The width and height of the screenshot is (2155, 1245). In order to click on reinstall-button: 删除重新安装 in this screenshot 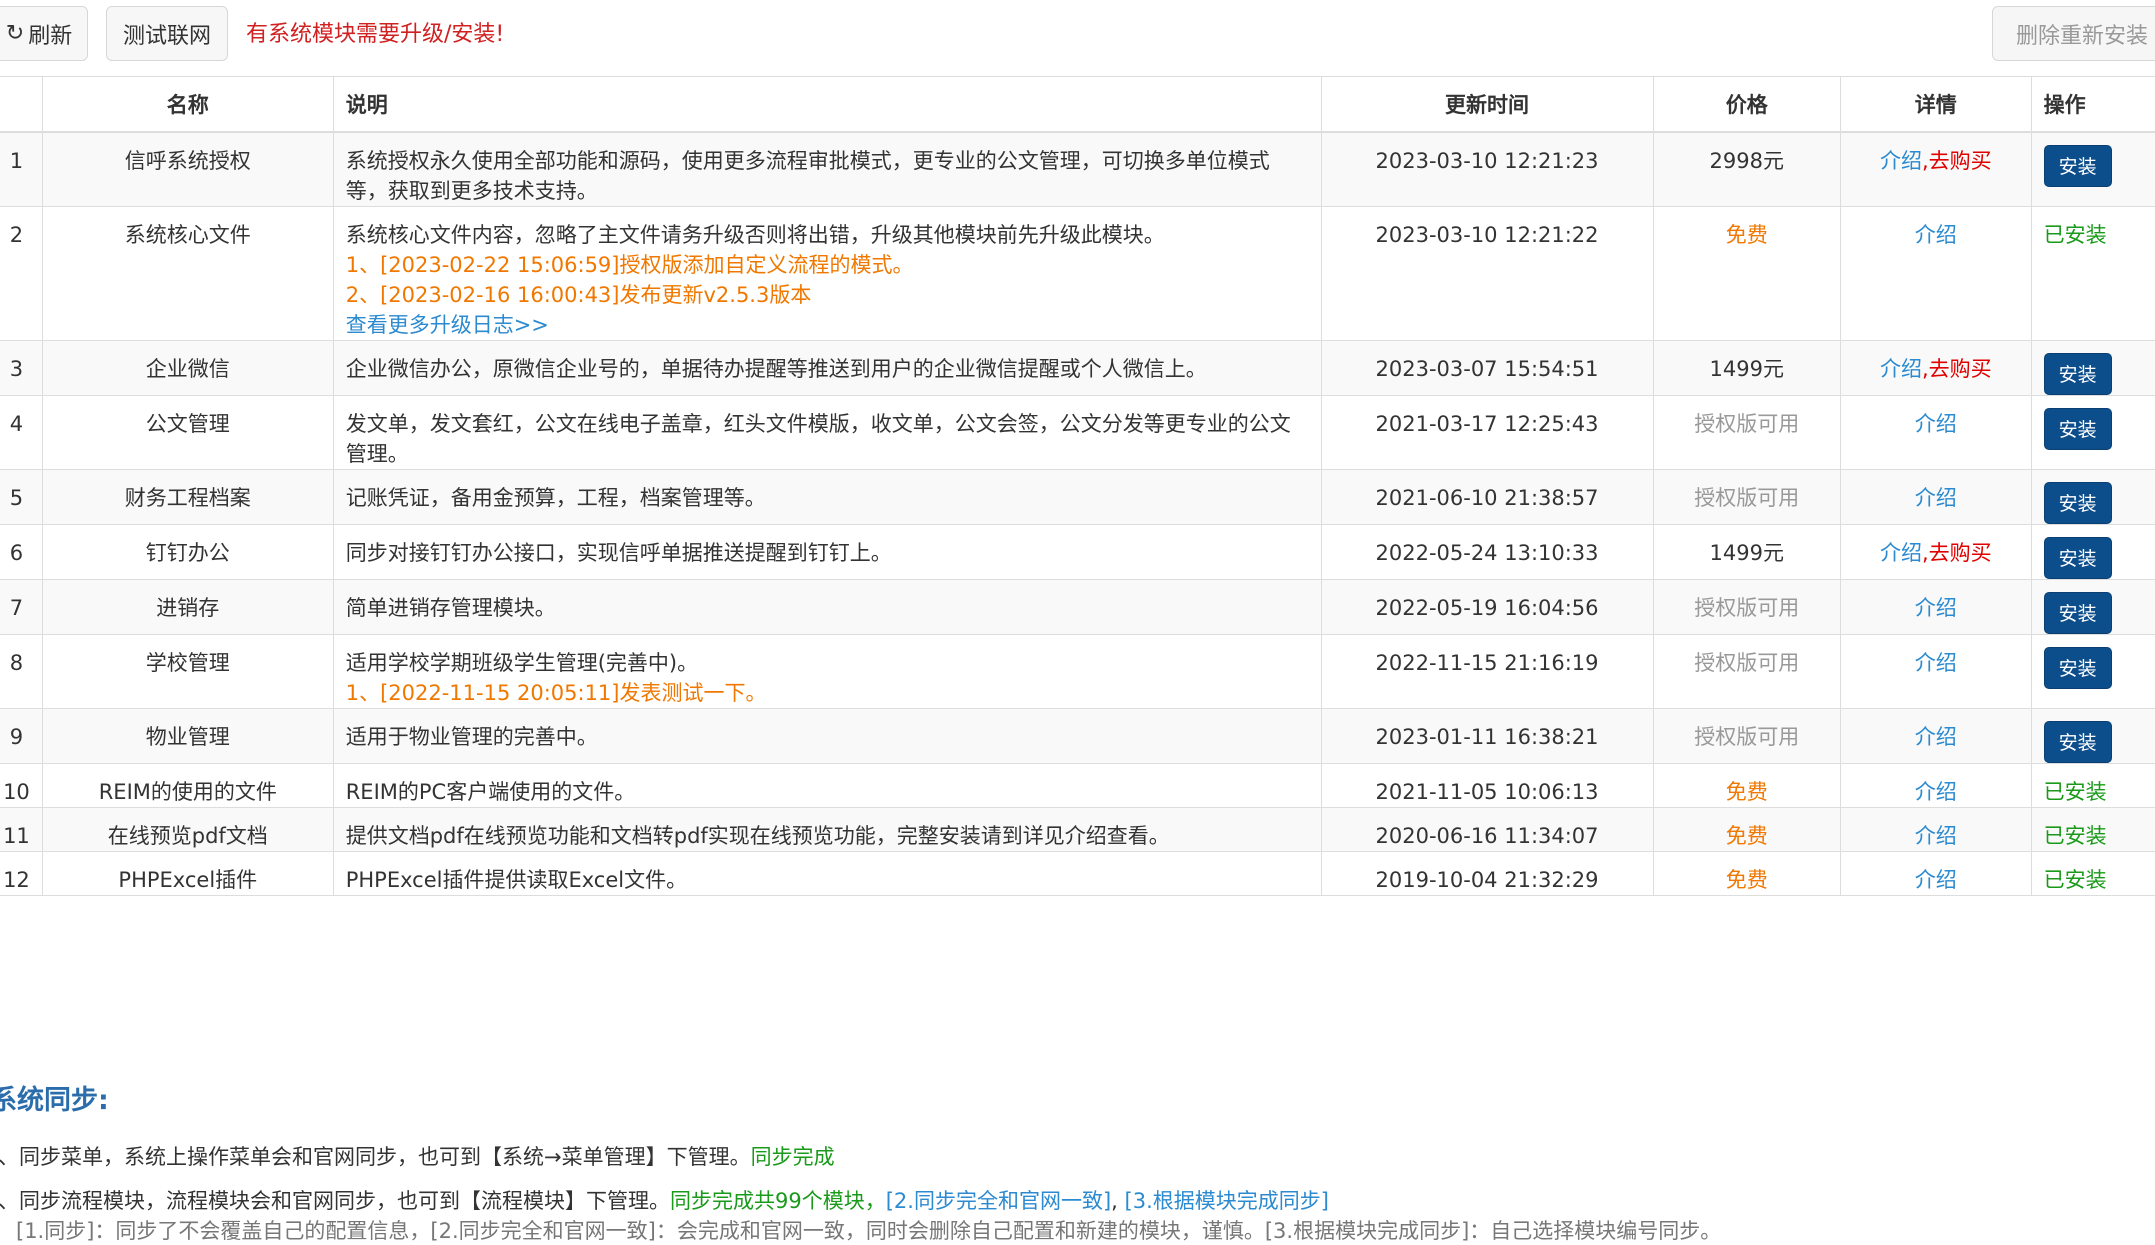, I will do `click(2073, 33)`.